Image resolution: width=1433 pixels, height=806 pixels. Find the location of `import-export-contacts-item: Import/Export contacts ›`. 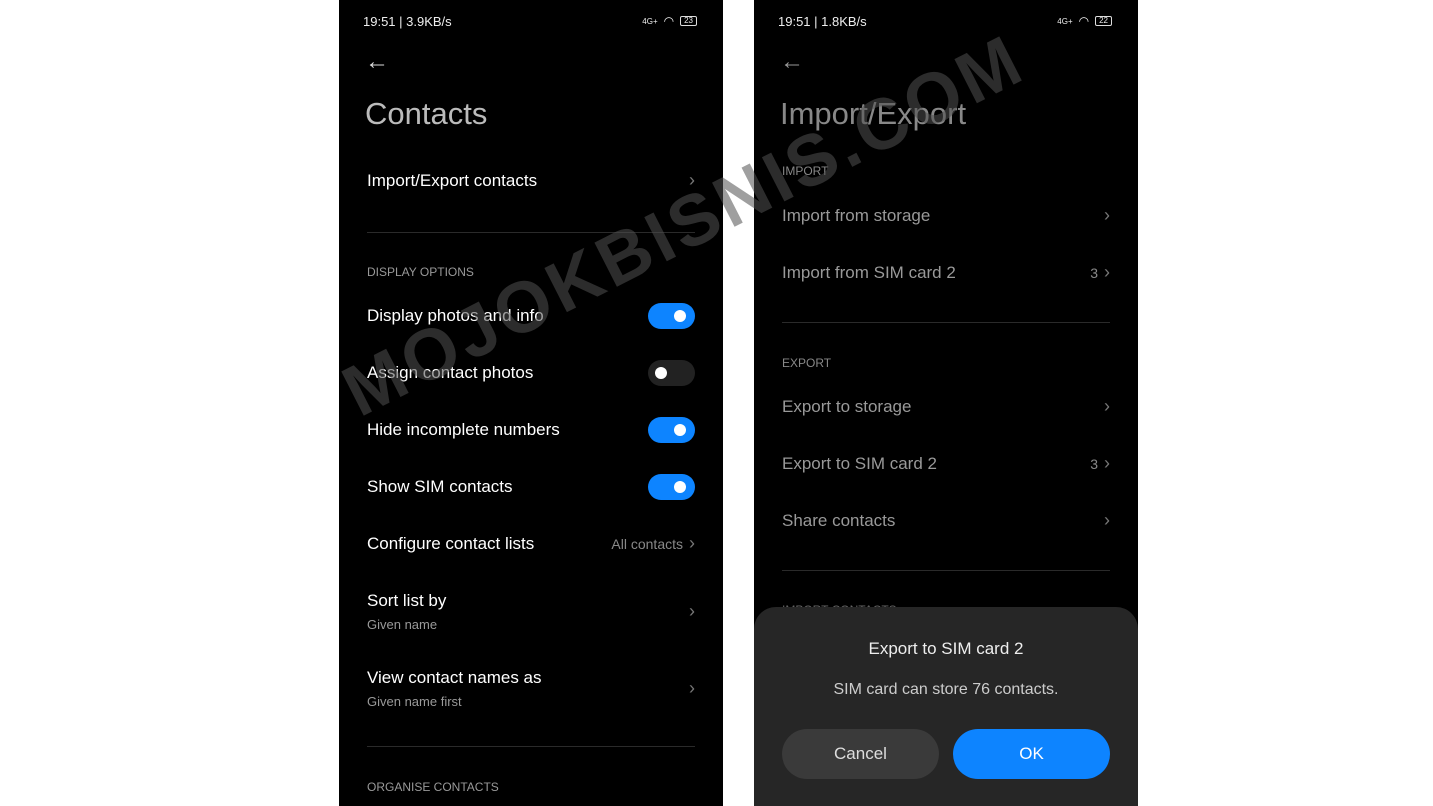

import-export-contacts-item: Import/Export contacts › is located at coordinates (531, 180).